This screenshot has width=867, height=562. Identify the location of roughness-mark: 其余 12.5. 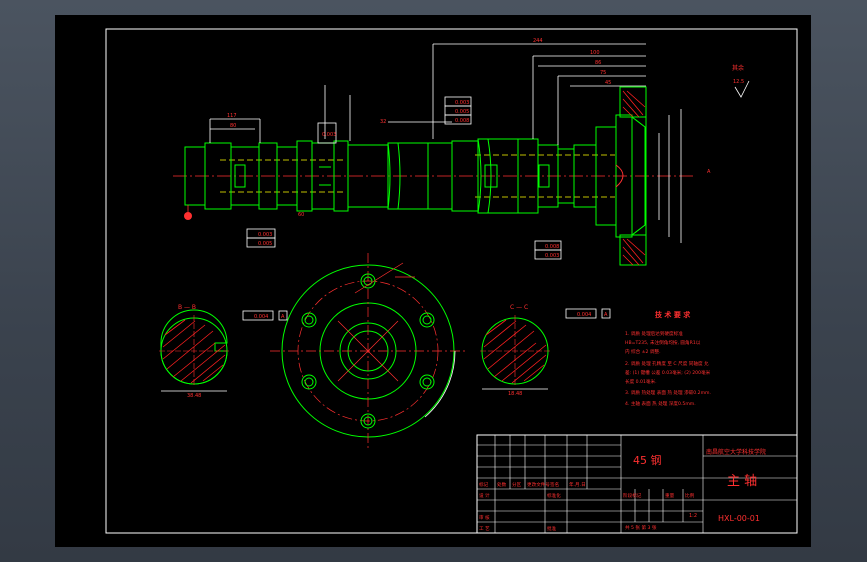
(741, 81).